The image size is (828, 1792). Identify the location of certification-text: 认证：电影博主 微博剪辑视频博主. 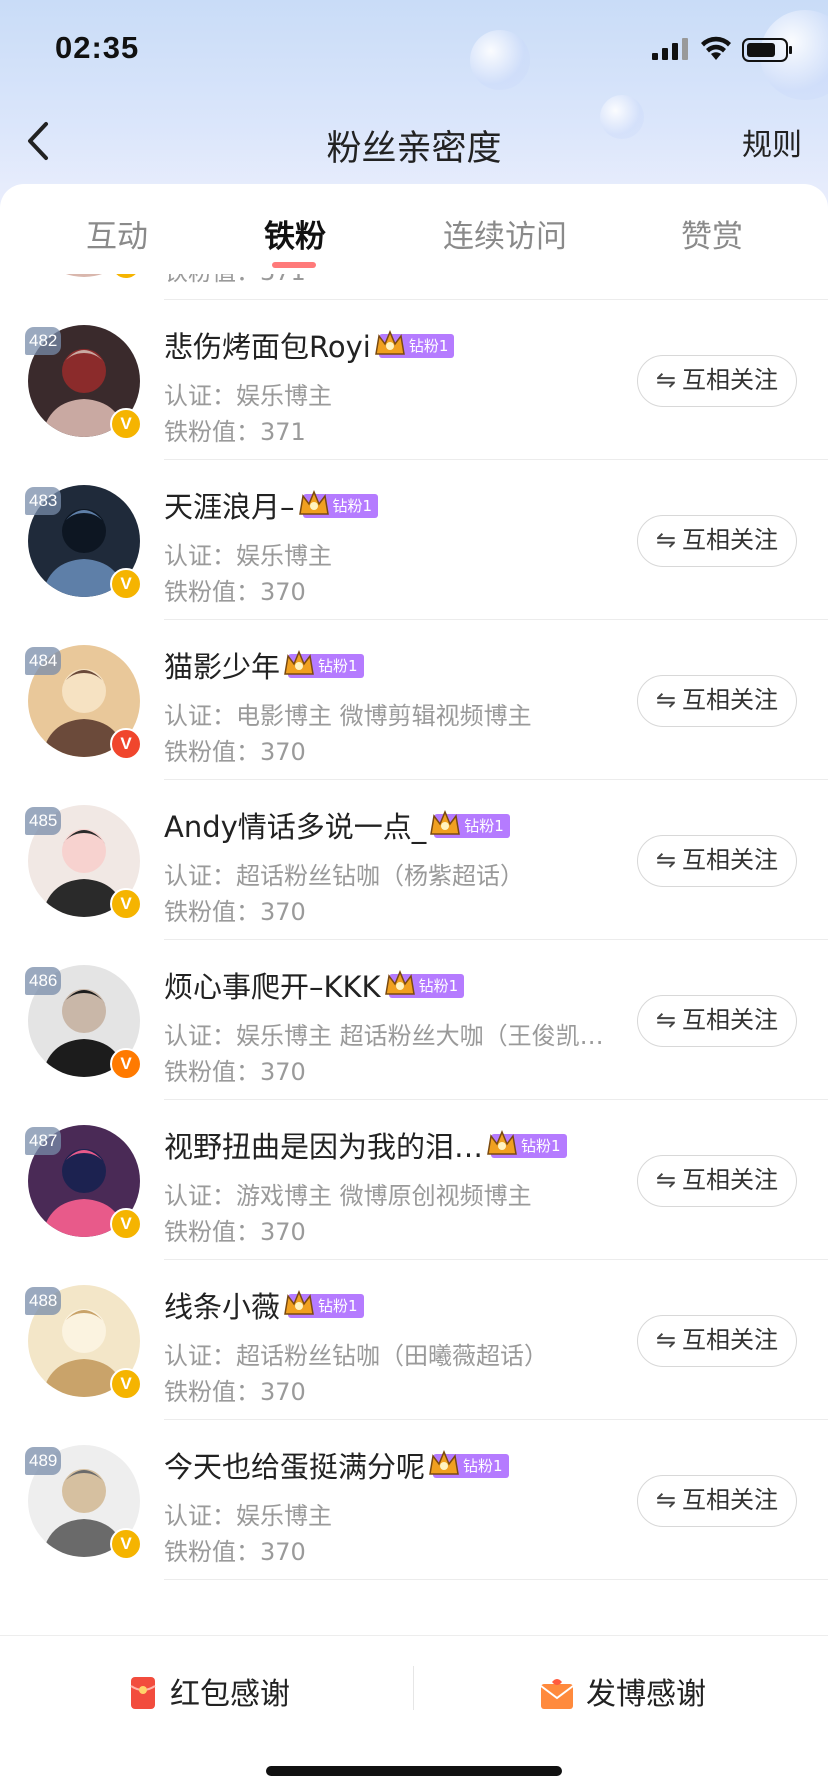
(348, 716).